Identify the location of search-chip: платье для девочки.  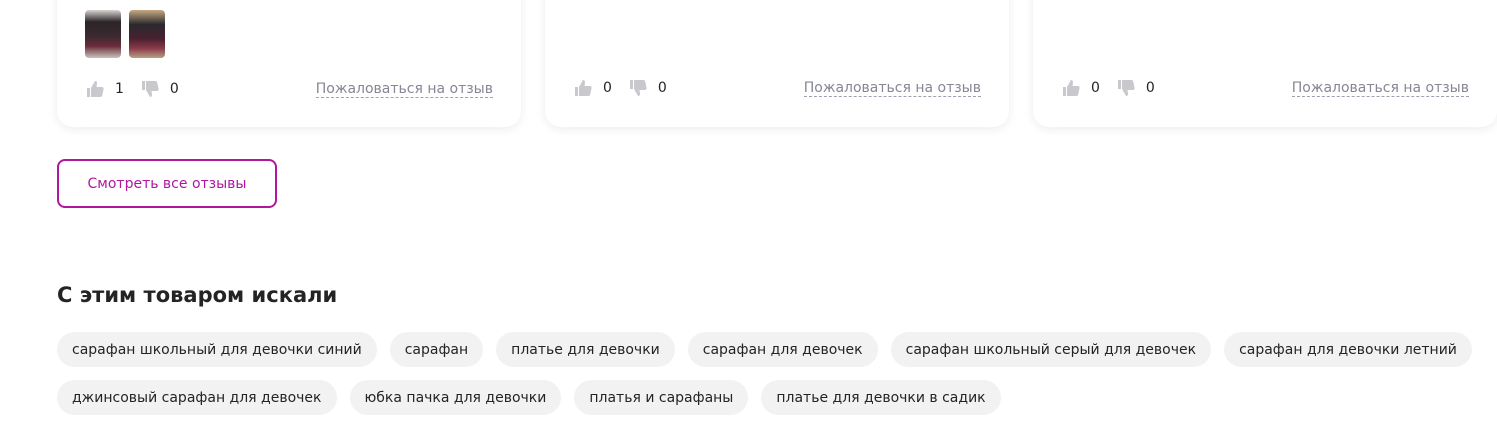
(585, 349).